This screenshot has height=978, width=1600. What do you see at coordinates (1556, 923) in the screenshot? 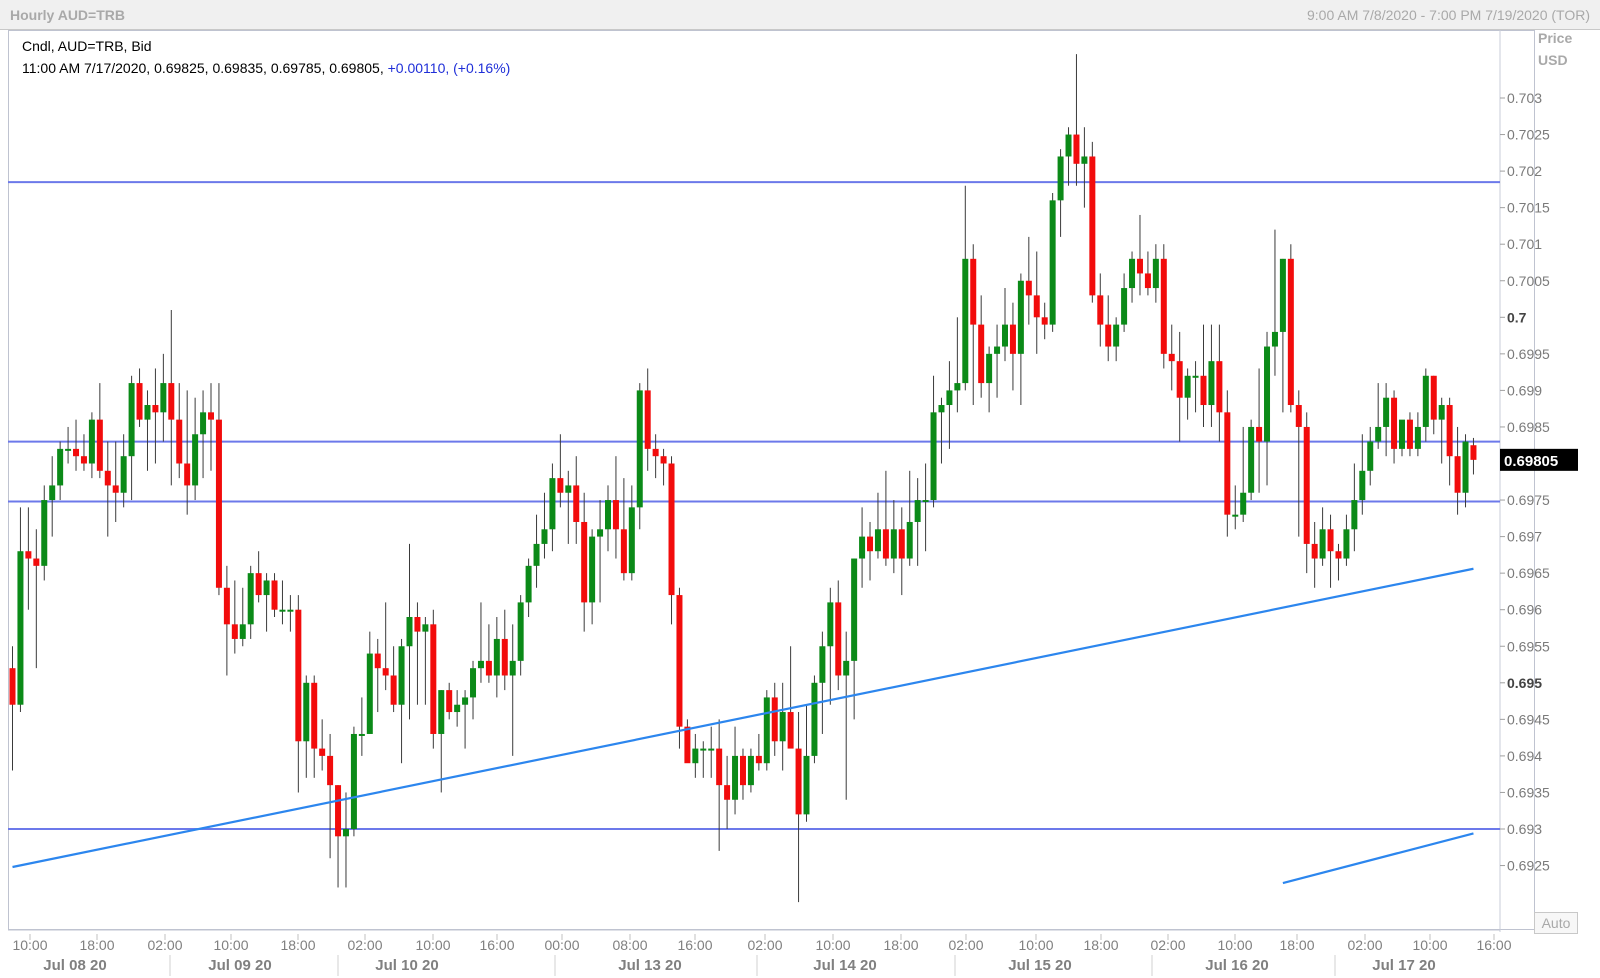
I see `auto-scale-button: Auto` at bounding box center [1556, 923].